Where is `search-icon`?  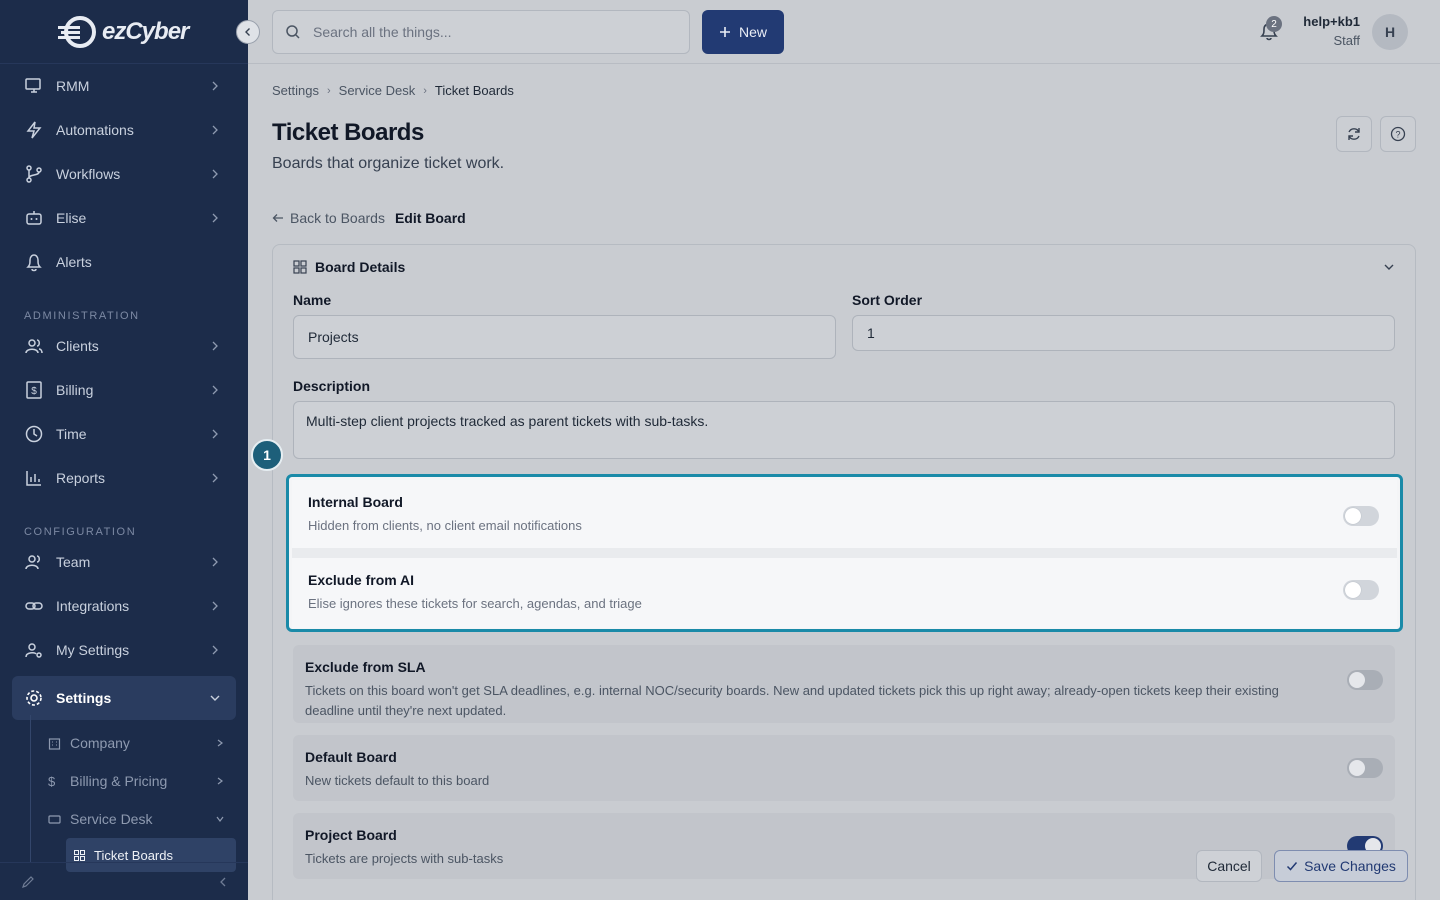 search-icon is located at coordinates (293, 32).